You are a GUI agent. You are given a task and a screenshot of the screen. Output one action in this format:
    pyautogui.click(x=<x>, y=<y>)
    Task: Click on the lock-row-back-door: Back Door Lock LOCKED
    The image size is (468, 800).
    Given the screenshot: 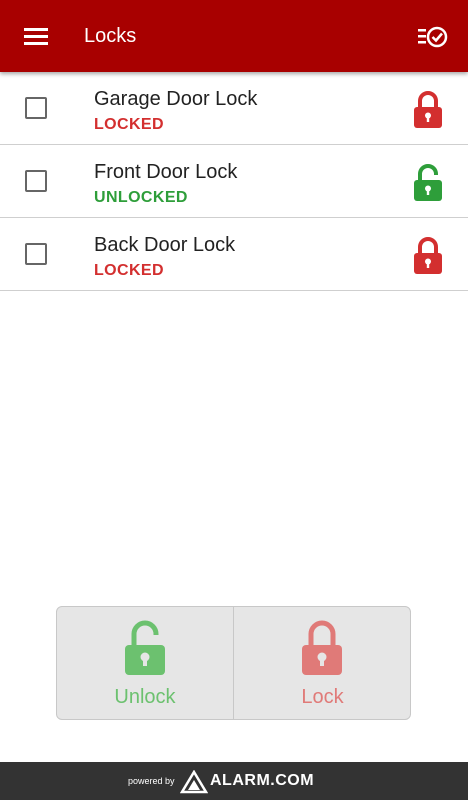 What is the action you would take?
    pyautogui.click(x=234, y=254)
    